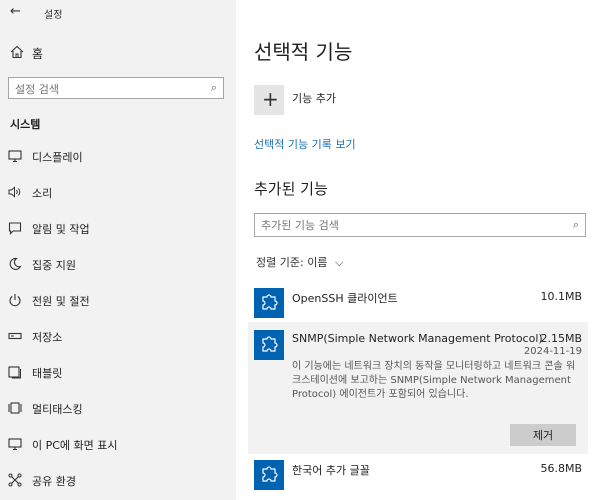  What do you see at coordinates (57, 157) in the screenshot?
I see `sidebar-item-label: 디스플레이` at bounding box center [57, 157].